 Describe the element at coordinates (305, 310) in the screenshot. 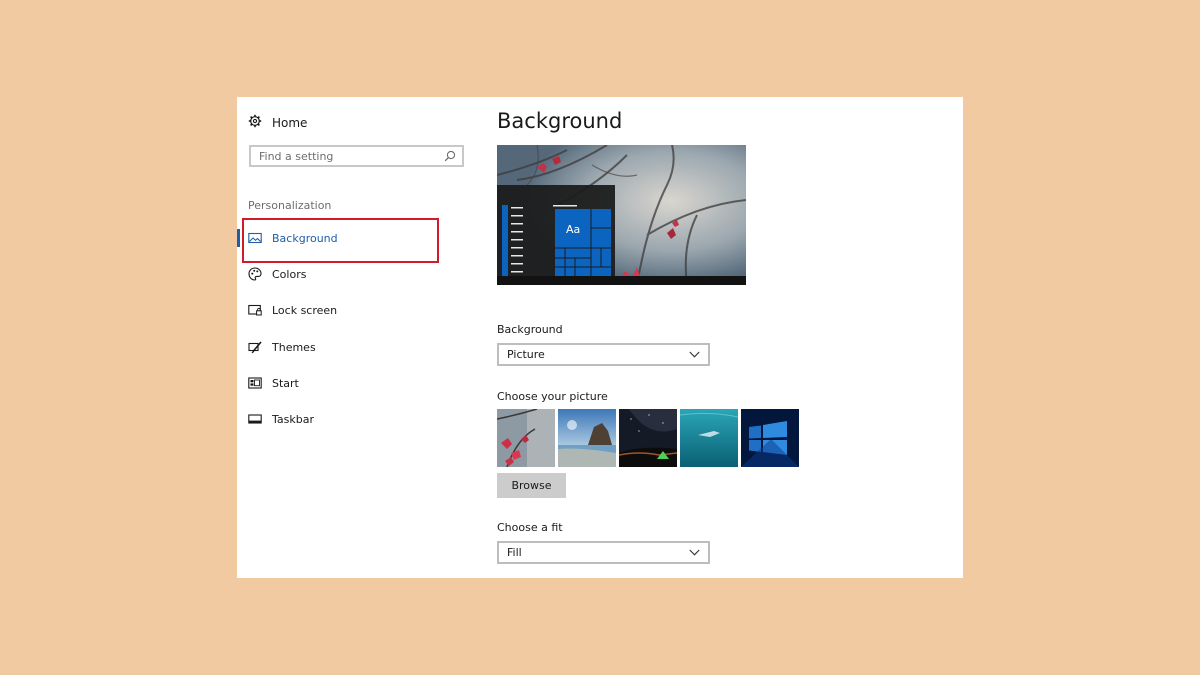

I see `sidebar-item-label: Lock screen` at that location.